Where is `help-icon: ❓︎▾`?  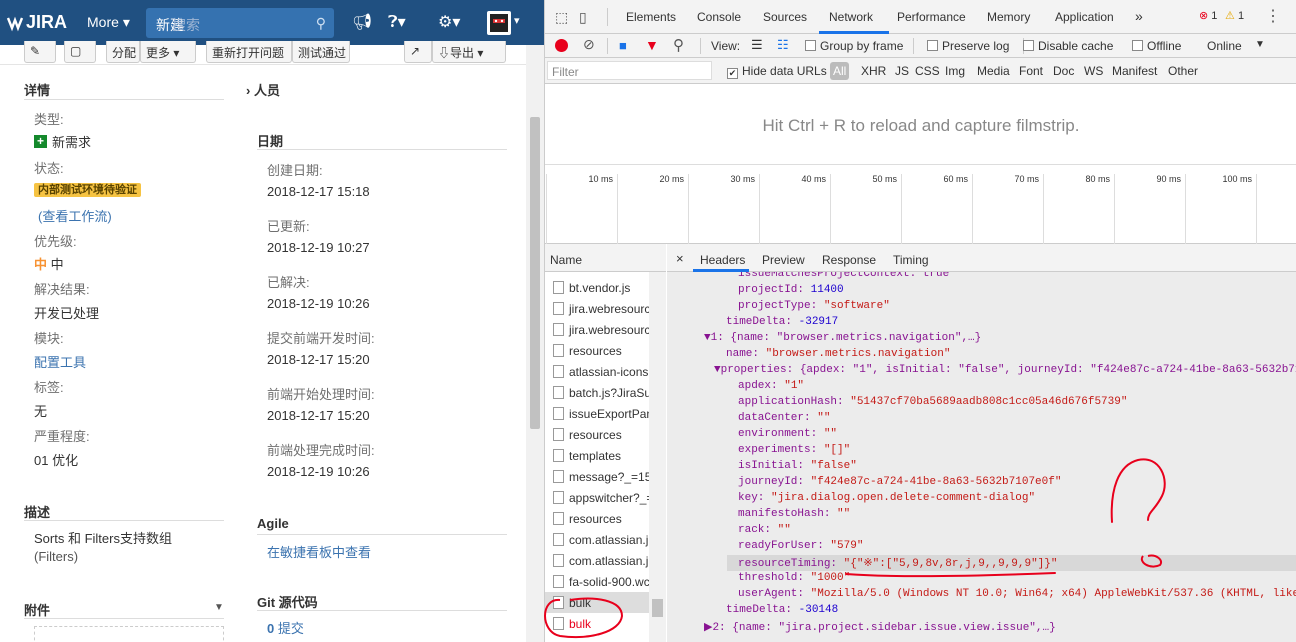
help-icon: ❓︎▾ is located at coordinates (397, 22).